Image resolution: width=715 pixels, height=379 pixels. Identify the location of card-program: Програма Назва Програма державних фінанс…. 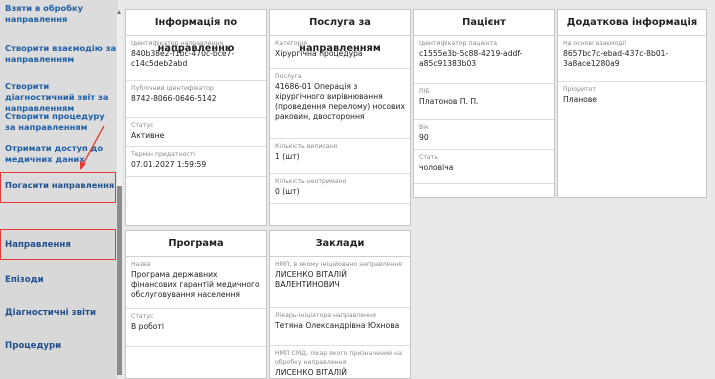
(196, 304).